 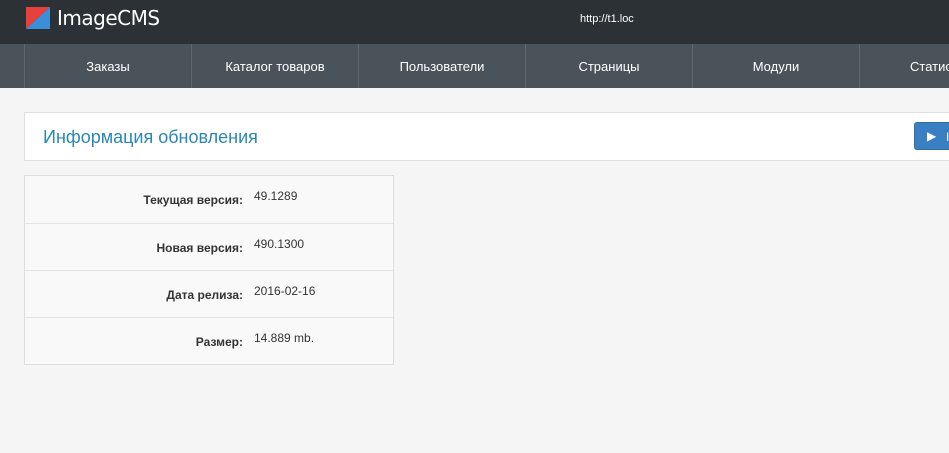 What do you see at coordinates (608, 66) in the screenshot?
I see `nav-item-pages: Страницы` at bounding box center [608, 66].